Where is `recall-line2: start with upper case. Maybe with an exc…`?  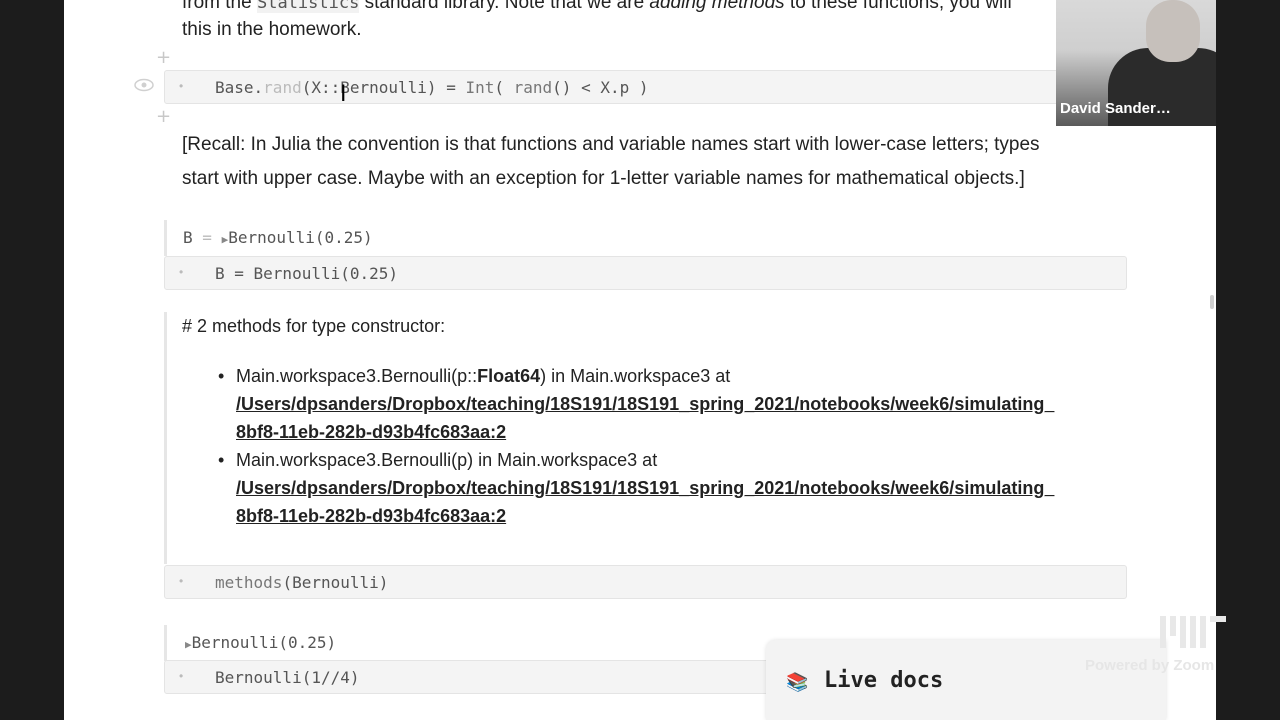
recall-line2: start with upper case. Maybe with an exc… is located at coordinates (603, 178).